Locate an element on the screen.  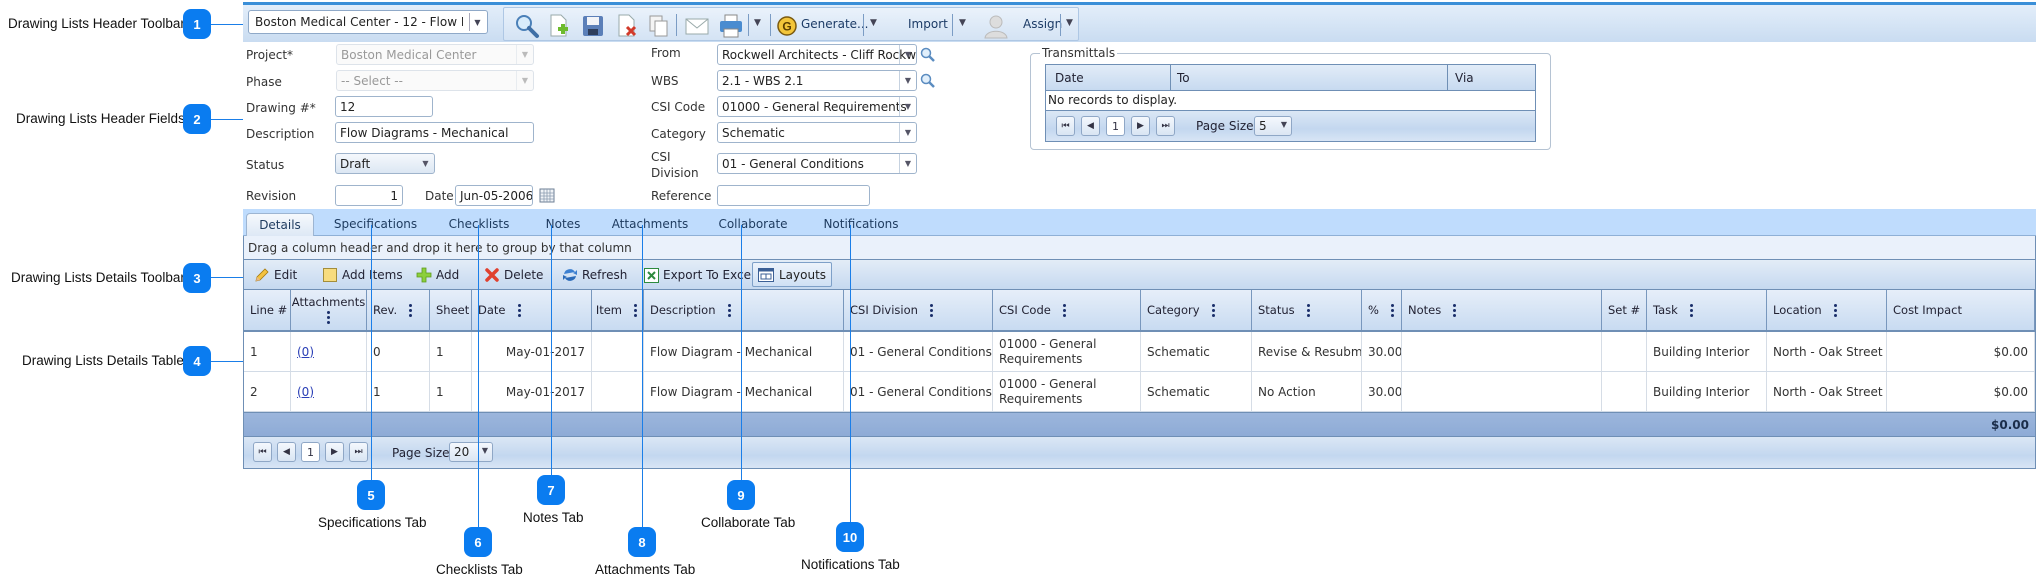
wbs-select: 2.1 - WBS 2.1 ▼ is located at coordinates (817, 80).